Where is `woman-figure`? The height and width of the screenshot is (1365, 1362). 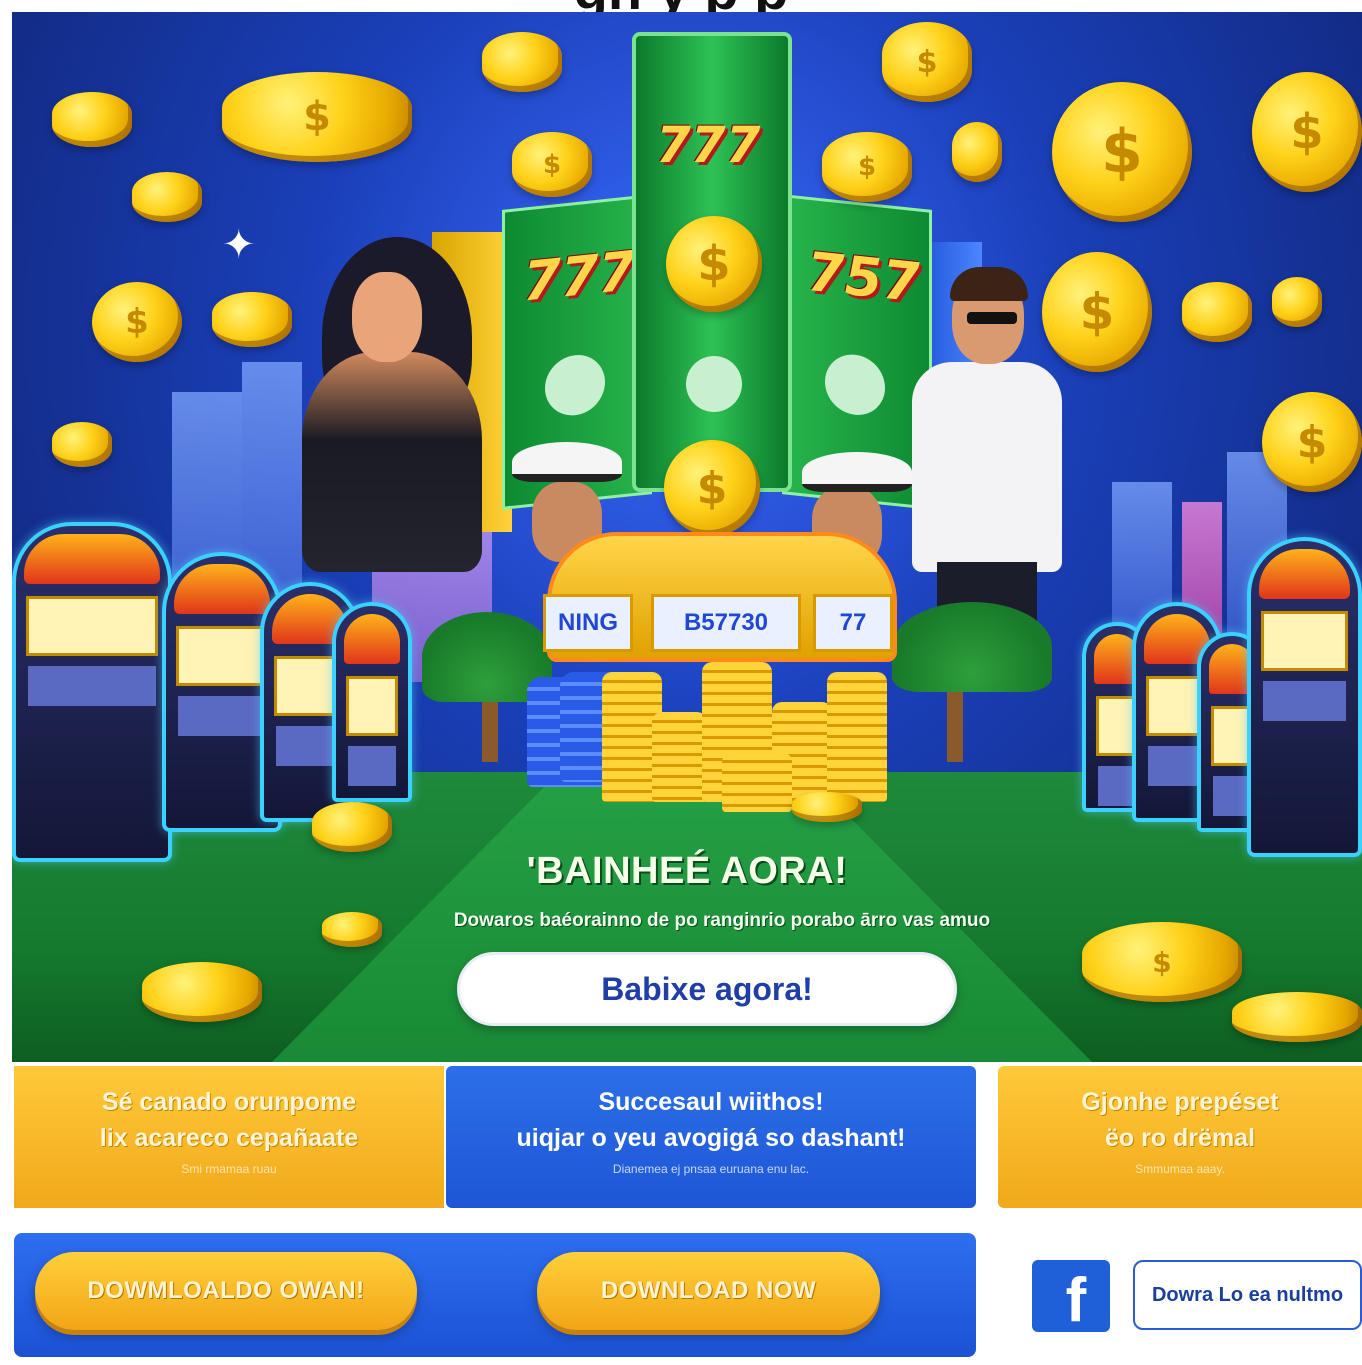 woman-figure is located at coordinates (392, 462).